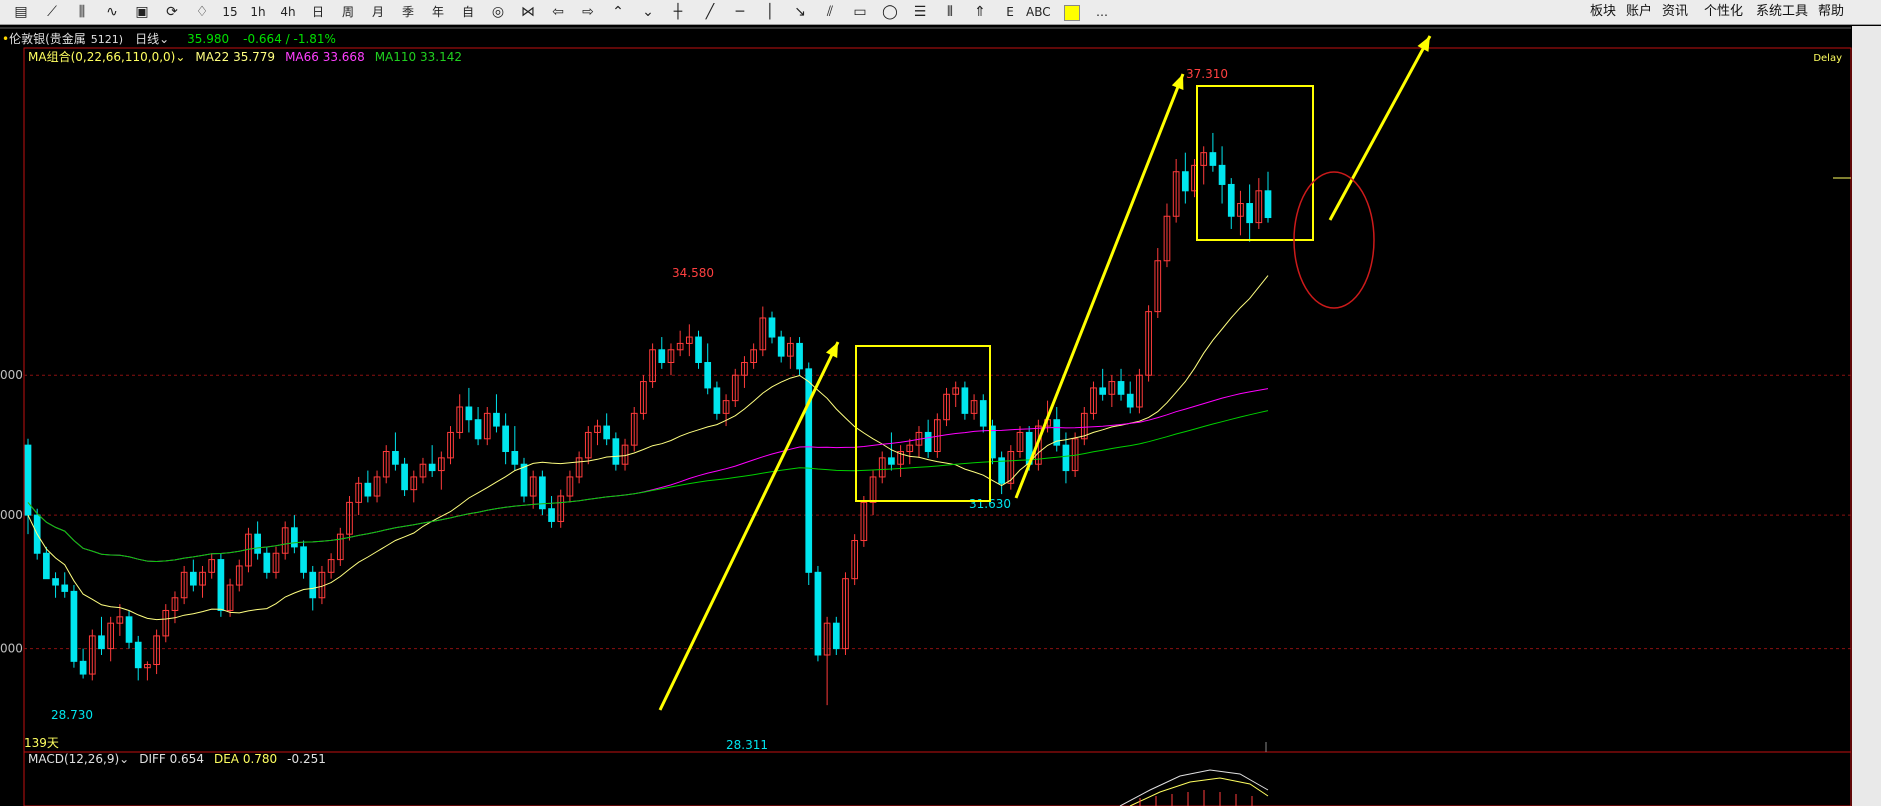 The width and height of the screenshot is (1881, 806). What do you see at coordinates (1827, 58) in the screenshot?
I see `delay-label: Delay` at bounding box center [1827, 58].